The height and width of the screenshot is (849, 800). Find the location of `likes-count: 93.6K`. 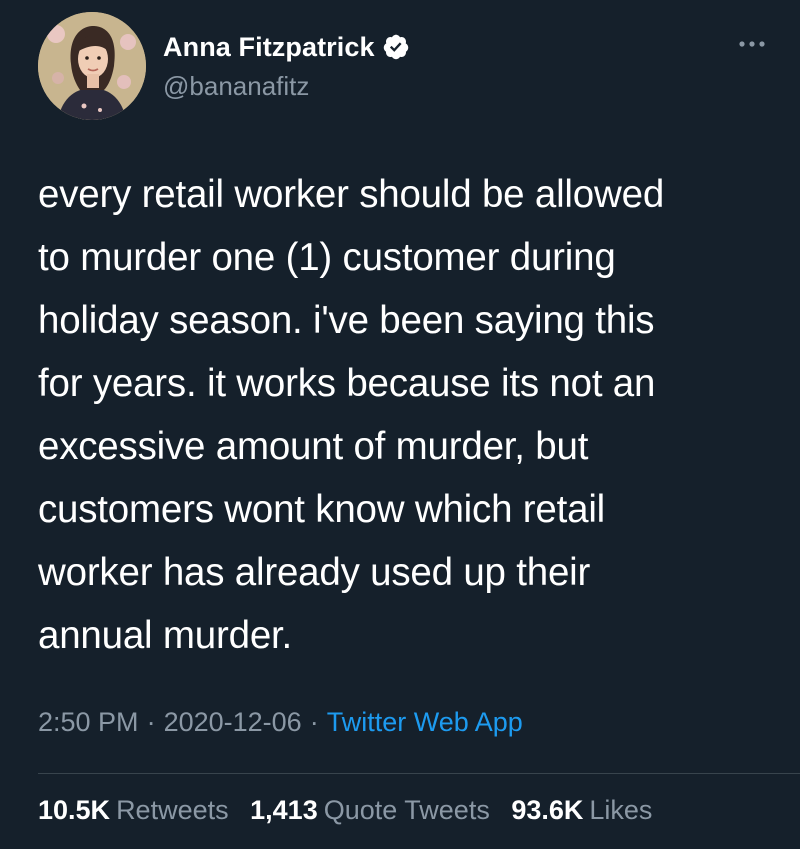

likes-count: 93.6K is located at coordinates (547, 810).